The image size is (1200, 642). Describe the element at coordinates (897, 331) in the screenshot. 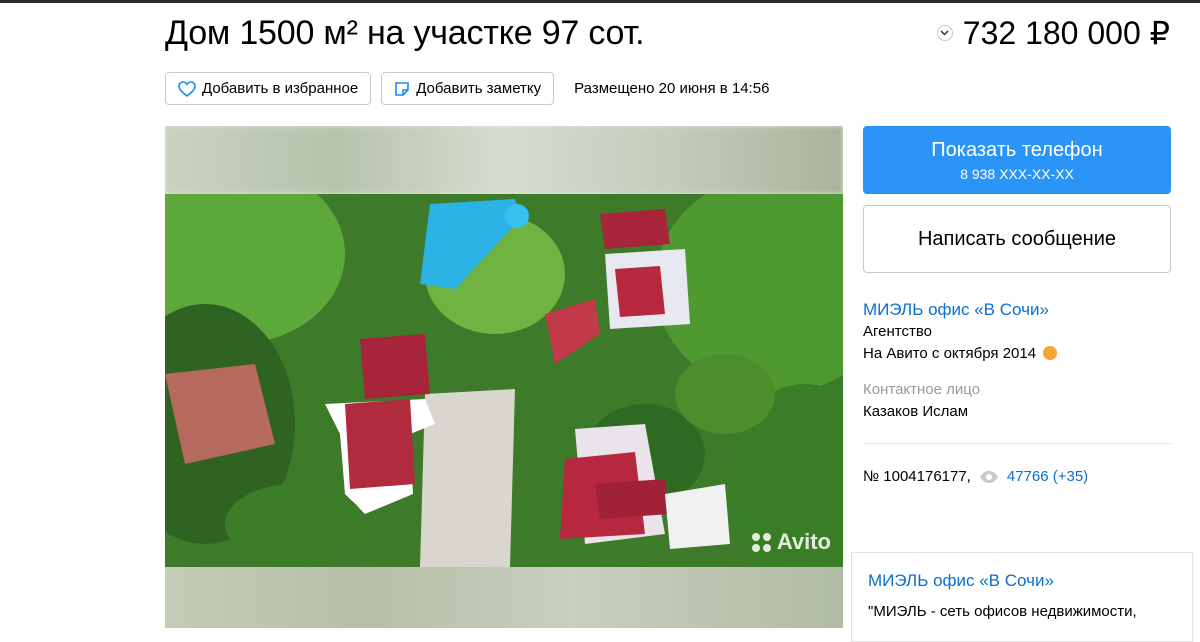

I see `seller-type: Агентство` at that location.